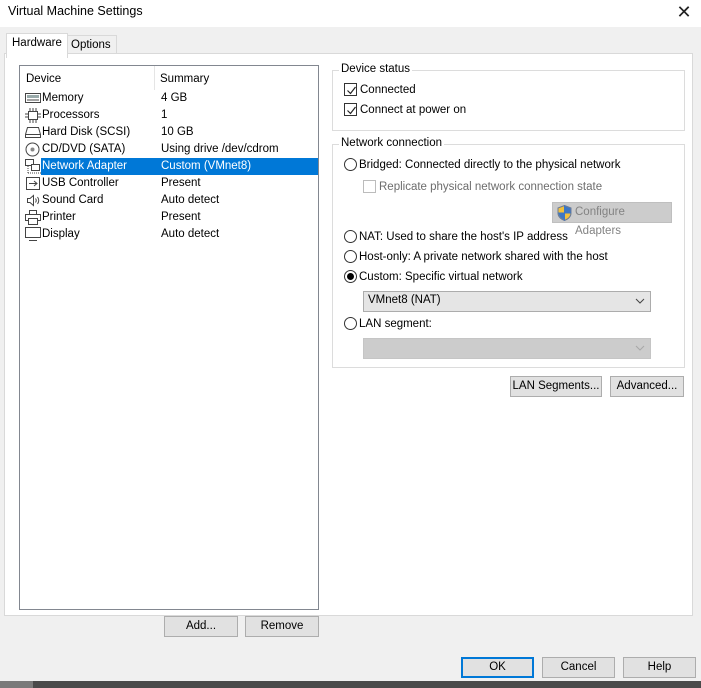 This screenshot has height=688, width=701. What do you see at coordinates (174, 98) in the screenshot?
I see `device-summary: 4 GB` at bounding box center [174, 98].